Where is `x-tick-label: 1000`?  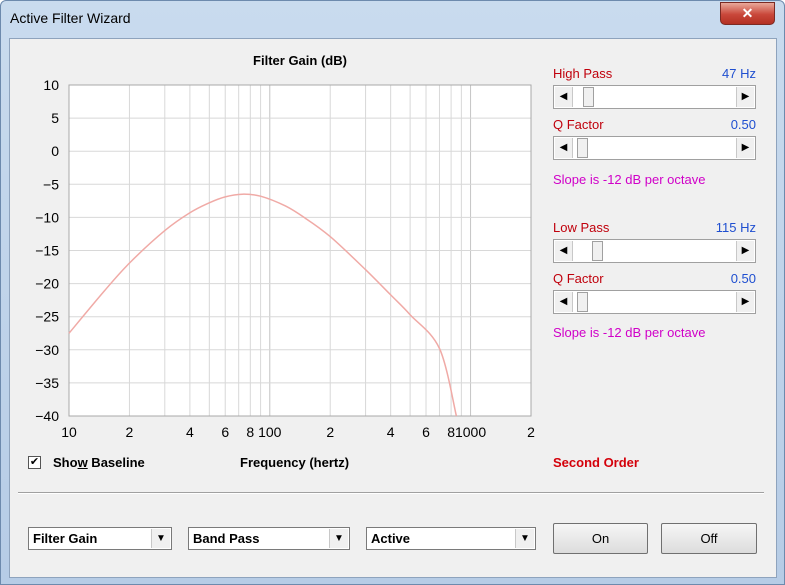
x-tick-label: 1000 is located at coordinates (470, 432).